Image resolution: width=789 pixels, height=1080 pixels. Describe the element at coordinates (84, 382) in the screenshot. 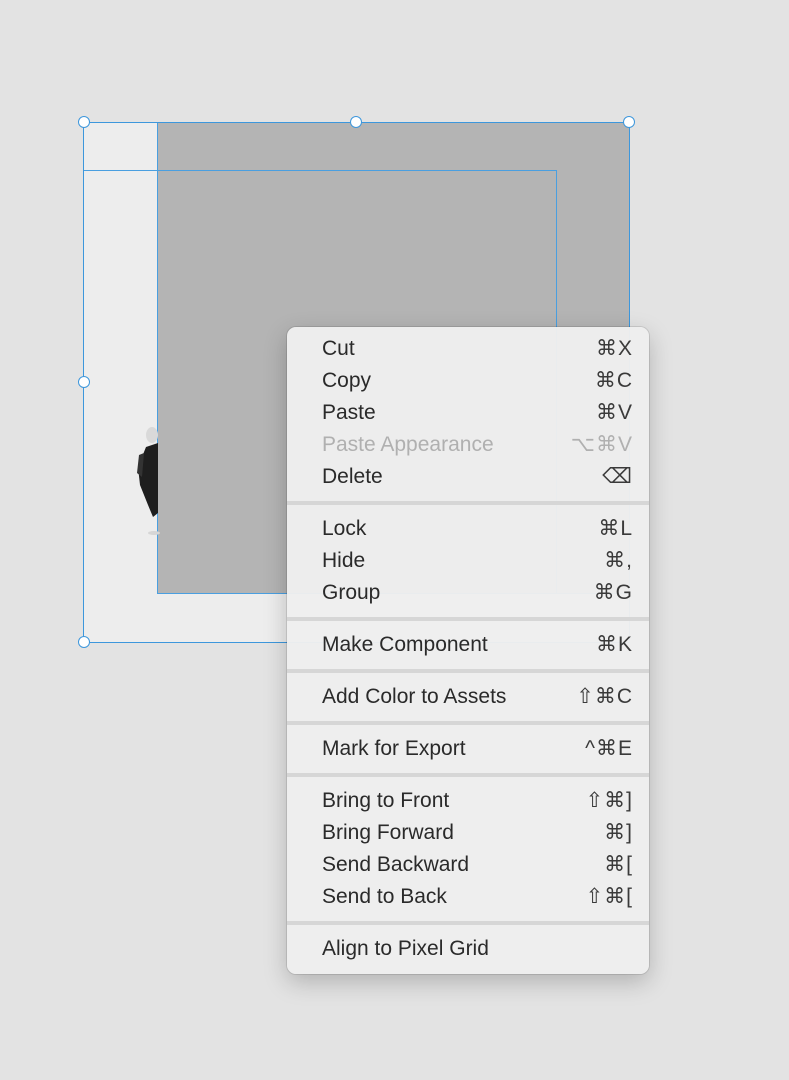

I see `resize-handle-middle-left` at that location.